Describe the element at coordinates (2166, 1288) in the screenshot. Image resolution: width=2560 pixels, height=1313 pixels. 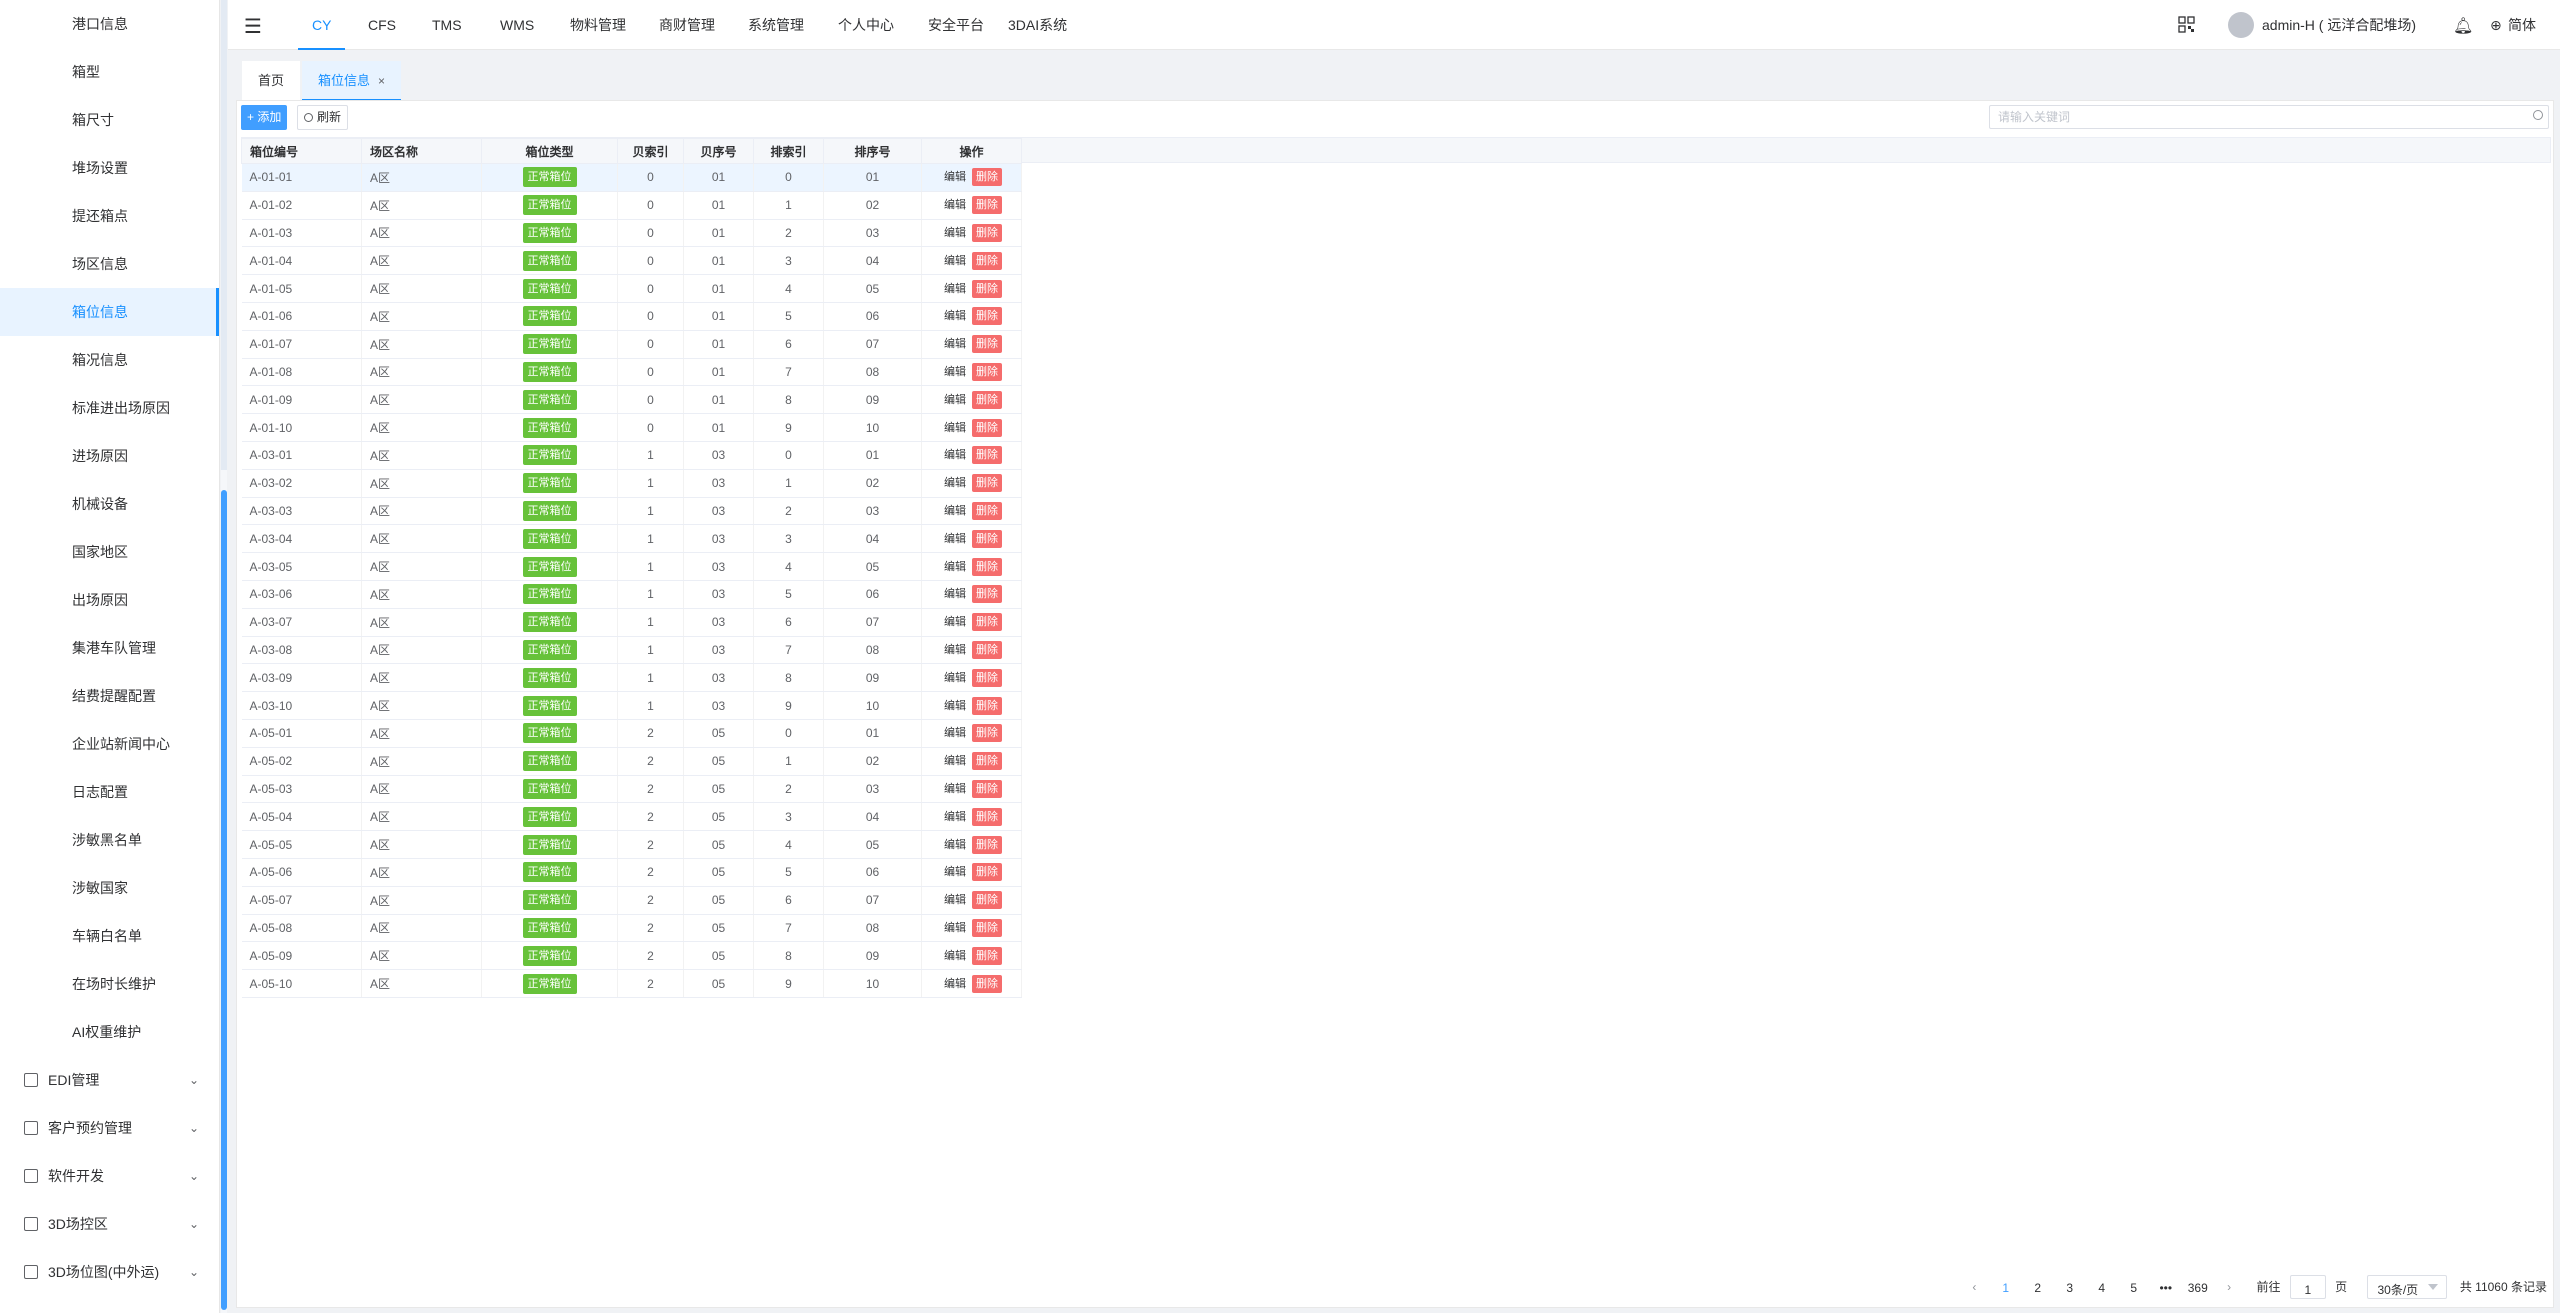
I see `page-number: •••` at that location.